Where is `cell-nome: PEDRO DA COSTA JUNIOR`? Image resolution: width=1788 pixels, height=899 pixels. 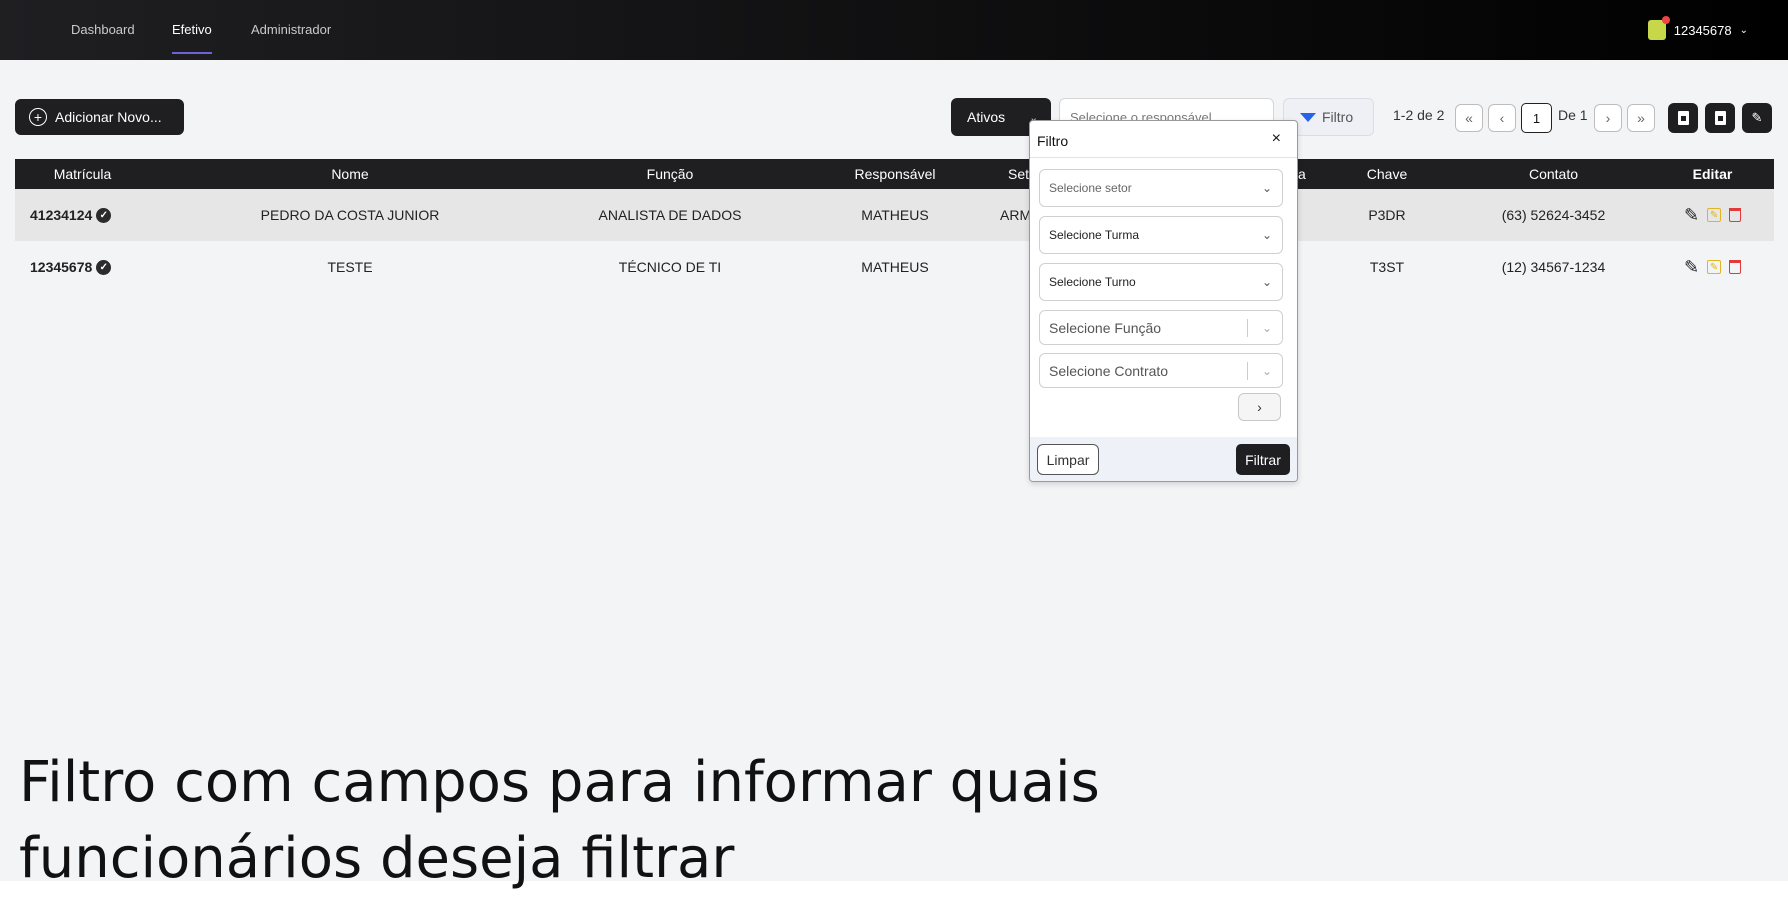 cell-nome: PEDRO DA COSTA JUNIOR is located at coordinates (350, 215).